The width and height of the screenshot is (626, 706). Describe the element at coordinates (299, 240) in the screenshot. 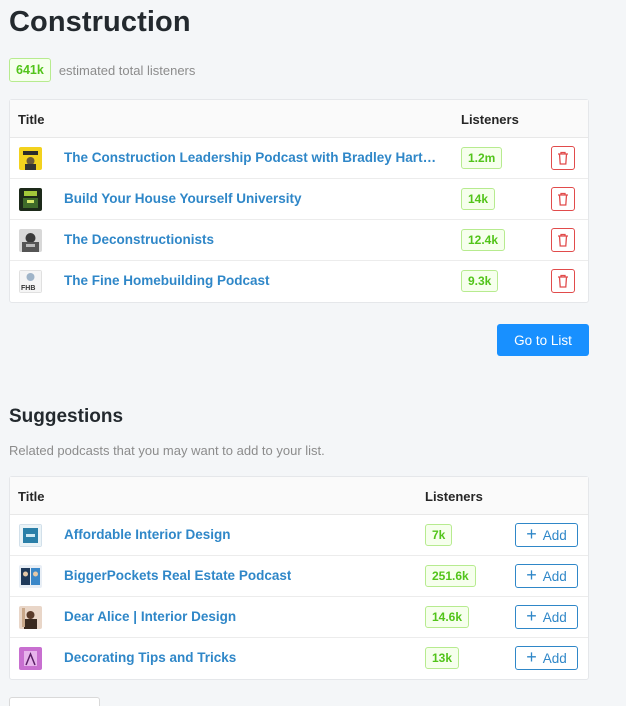

I see `table-row: The Deconstructionists 12.4k` at that location.